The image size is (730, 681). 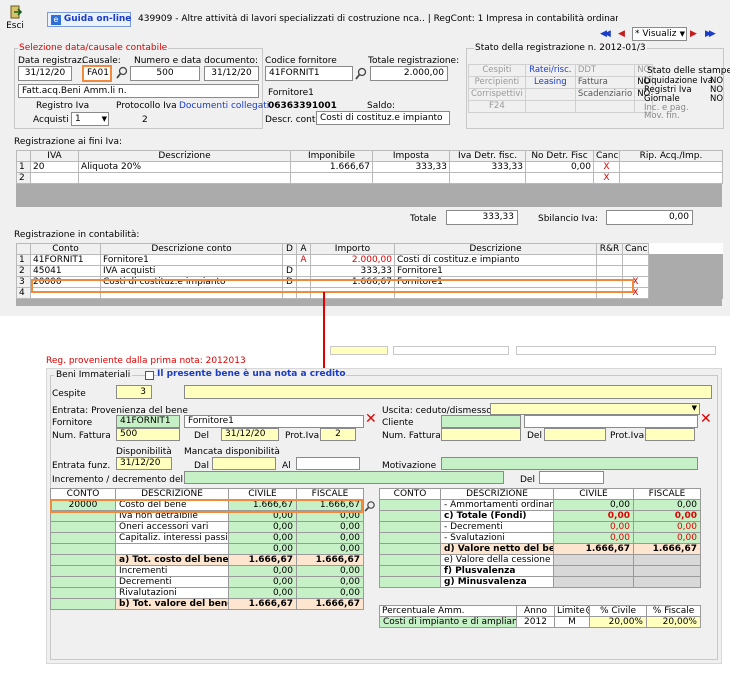 I want to click on fondi-row: - Svalutazioni 0,00 0,00, so click(x=540, y=538).